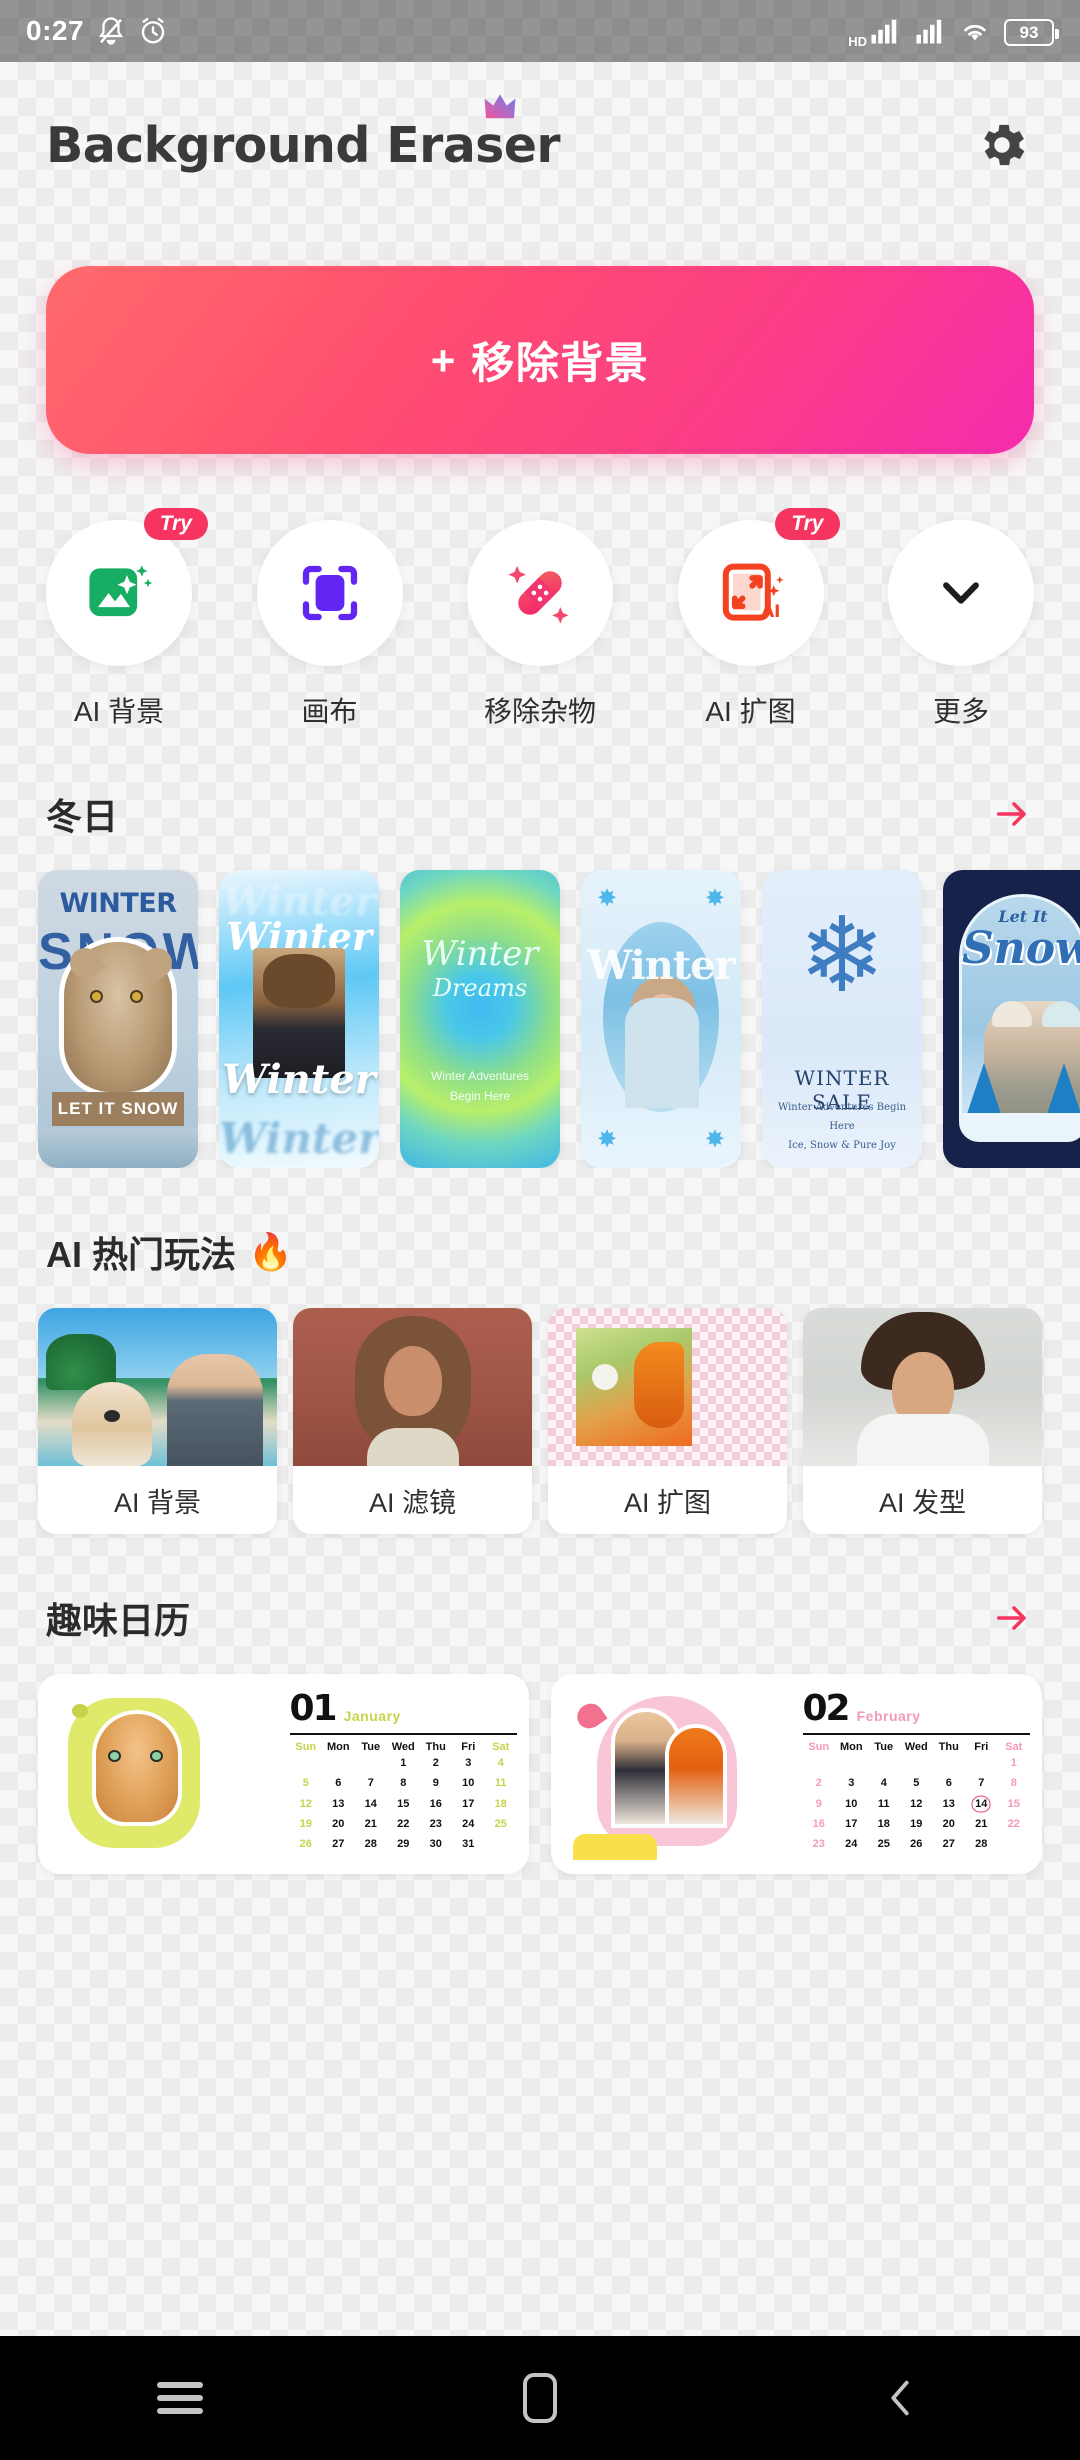 This screenshot has height=2460, width=1080. Describe the element at coordinates (435, 1844) in the screenshot. I see `calendar-date-cell: 30` at that location.